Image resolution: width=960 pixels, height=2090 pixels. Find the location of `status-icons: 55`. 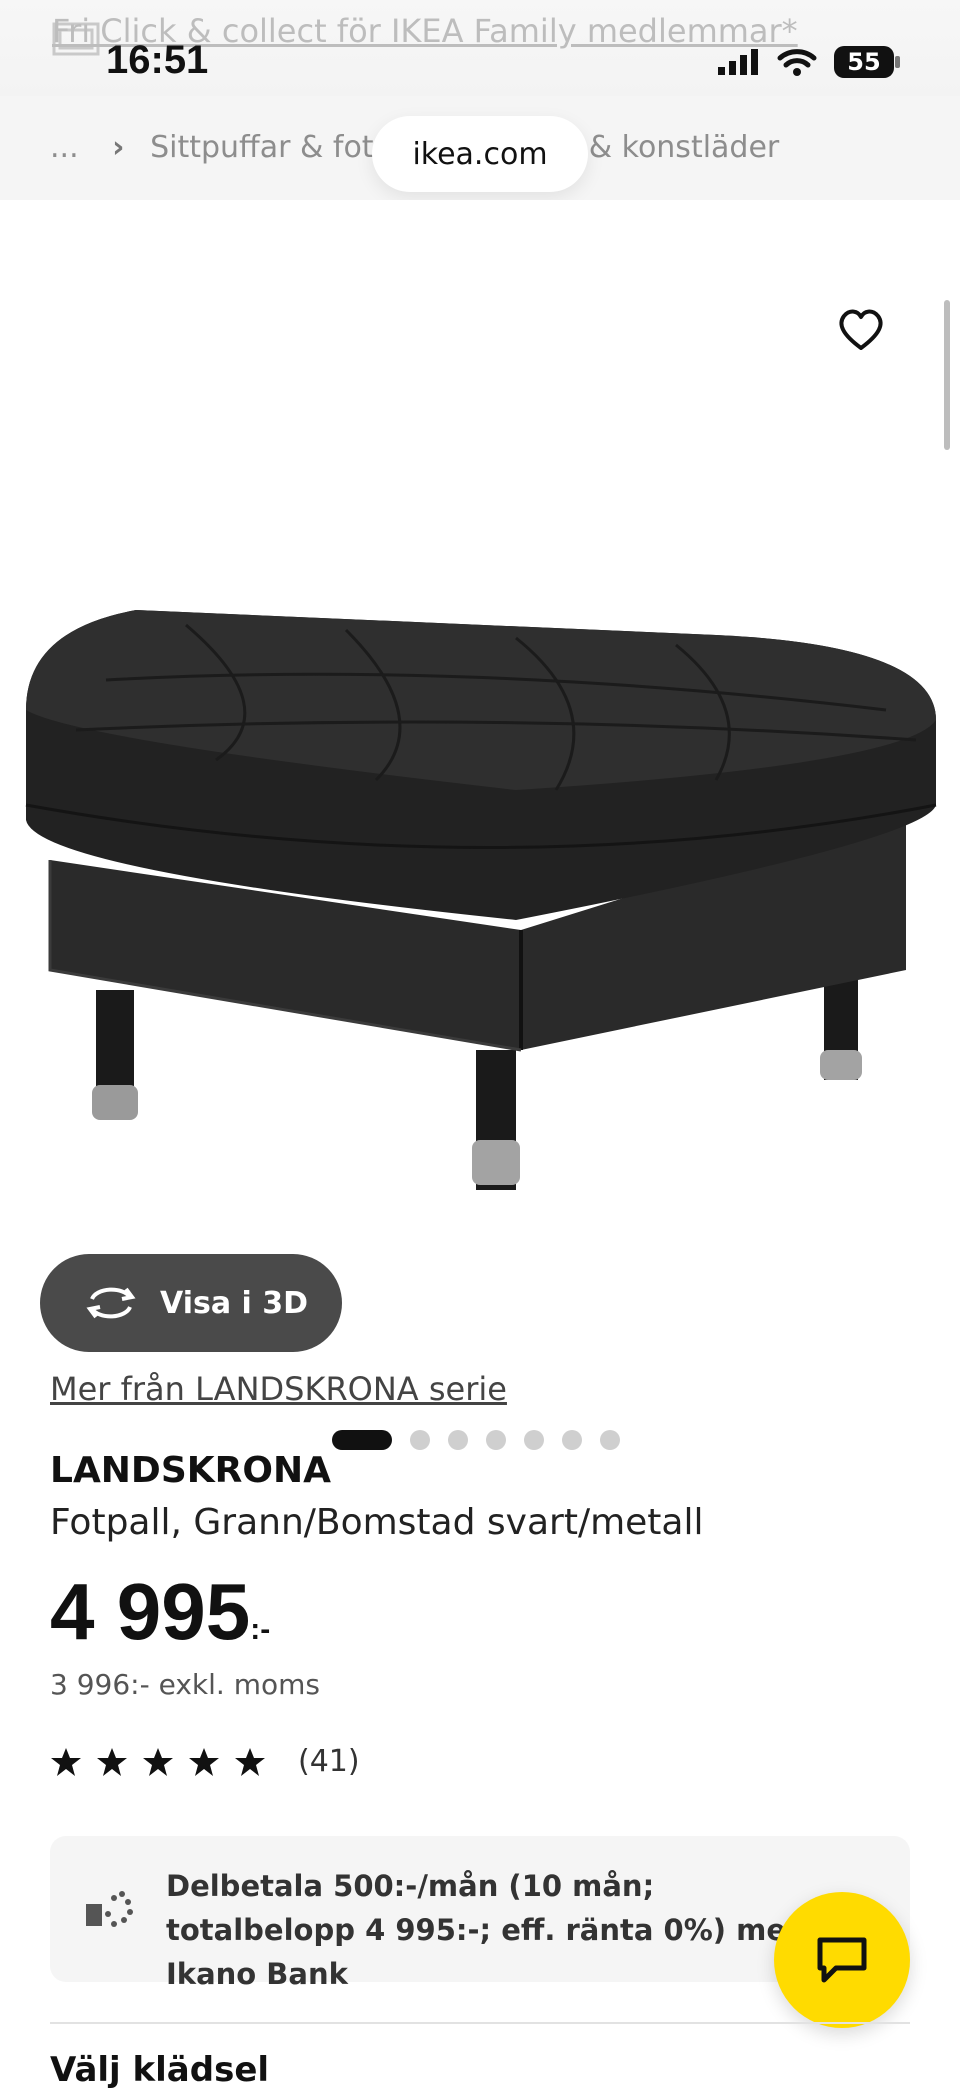

status-icons: 55 is located at coordinates (808, 62).